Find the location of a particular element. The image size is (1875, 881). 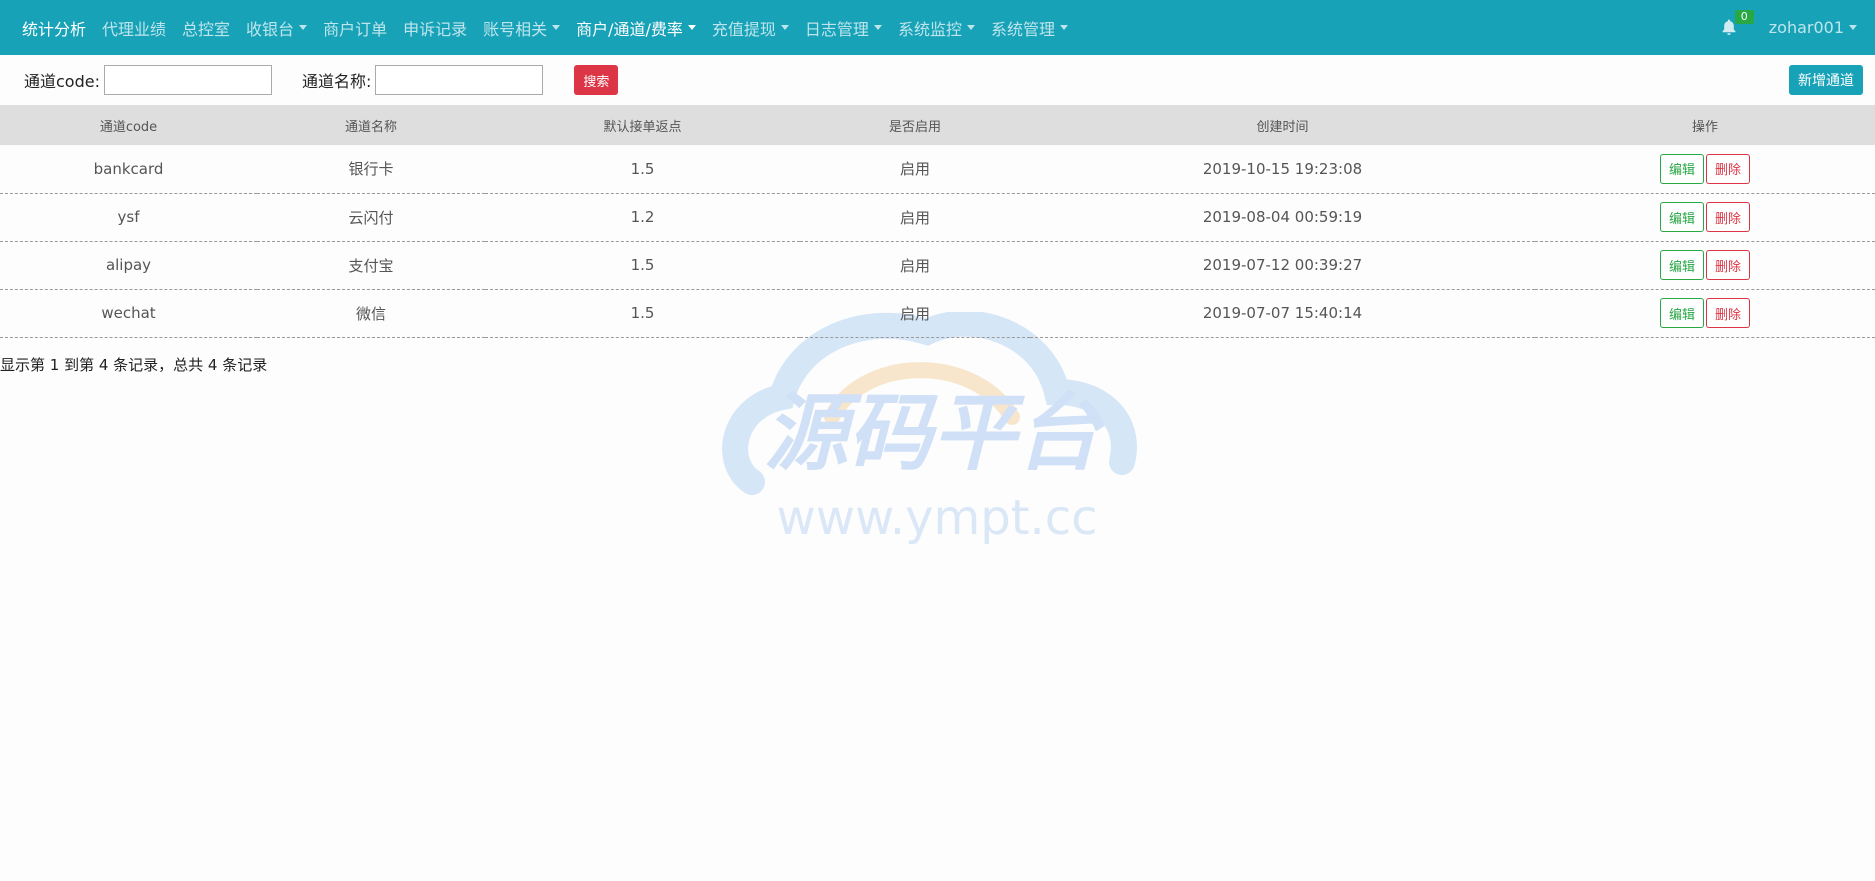

nav-item-9: 日志管理 is located at coordinates (843, 27).